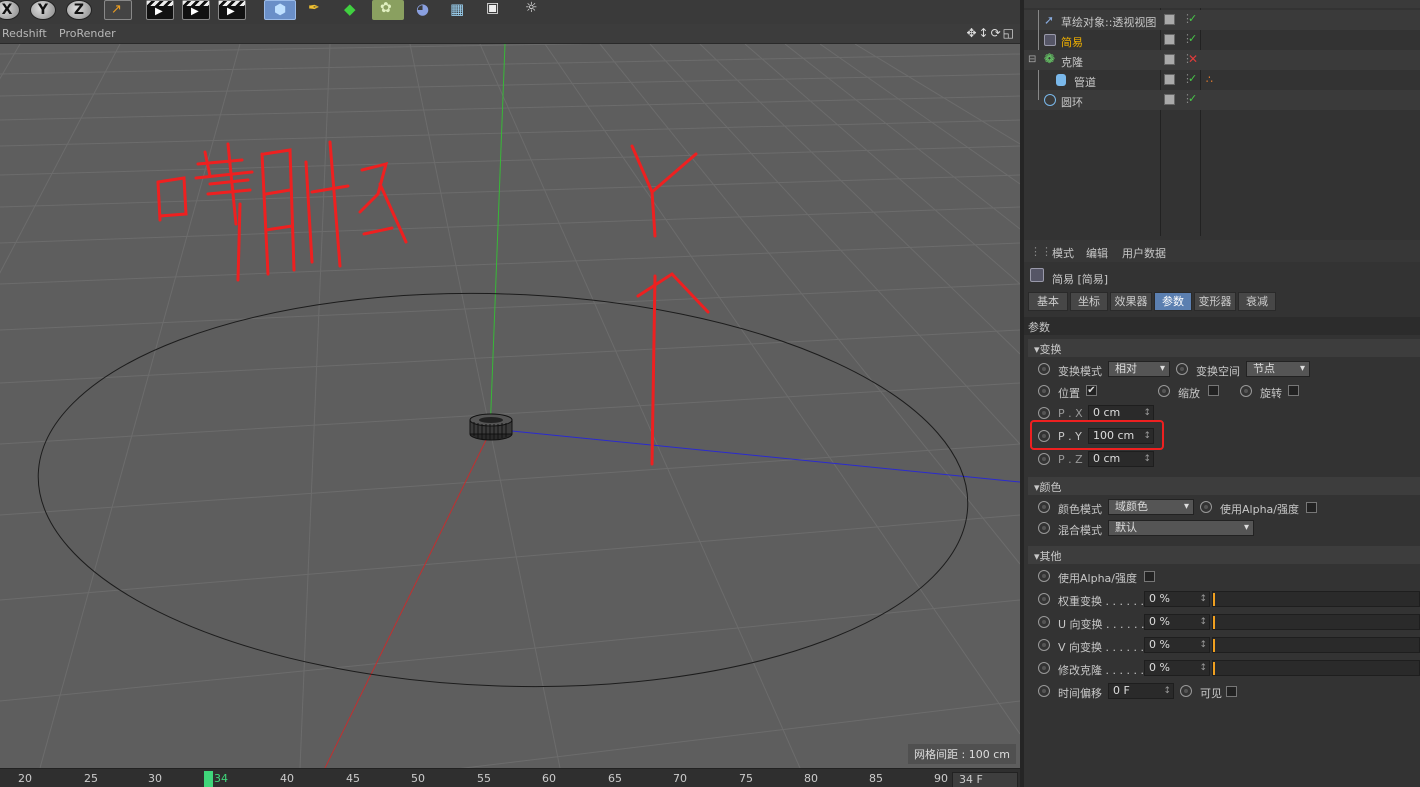 The width and height of the screenshot is (1420, 787). Describe the element at coordinates (1149, 576) in the screenshot. I see `other-use-alpha-checkbox` at that location.